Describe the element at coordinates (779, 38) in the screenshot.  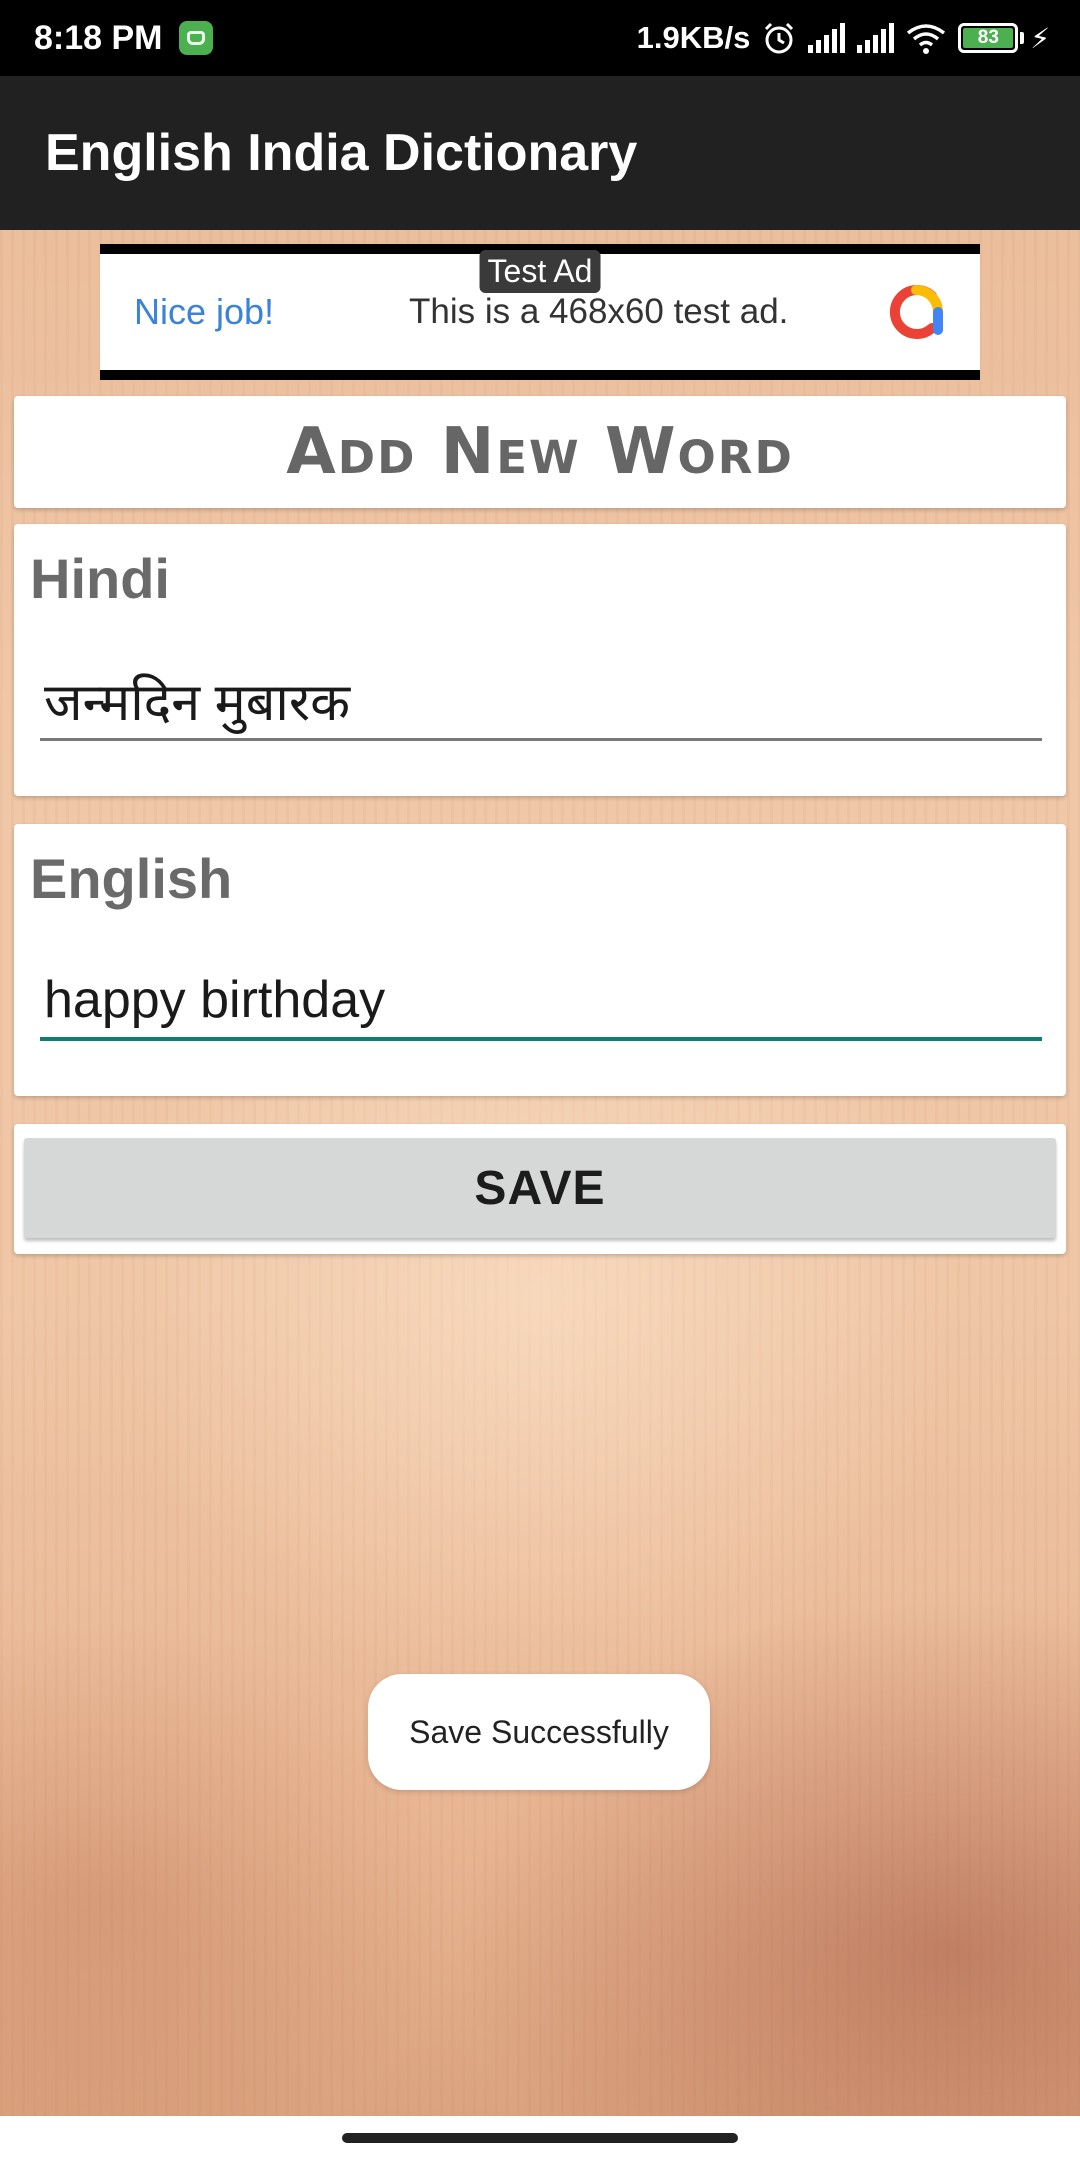
I see `alarm-icon` at that location.